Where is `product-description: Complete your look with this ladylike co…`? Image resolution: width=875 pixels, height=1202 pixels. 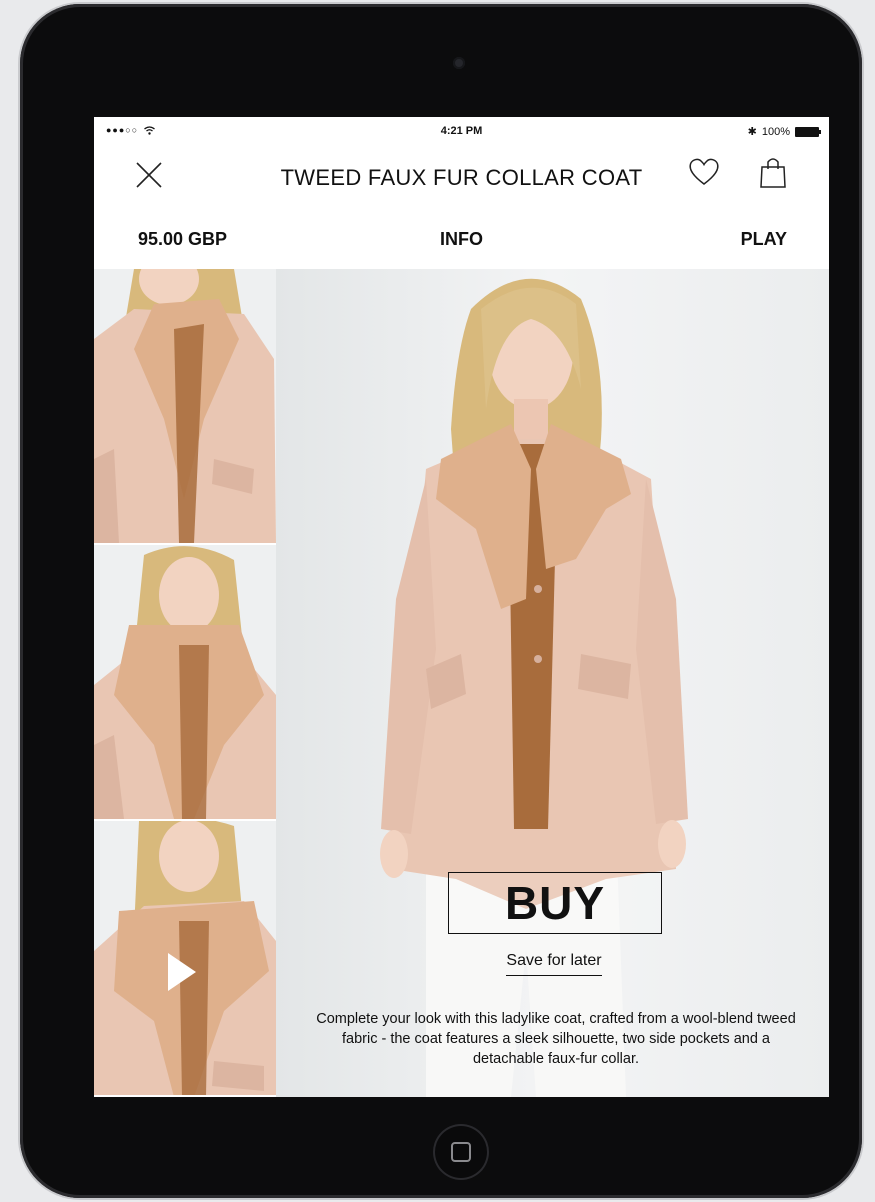 product-description: Complete your look with this ladylike co… is located at coordinates (556, 1039).